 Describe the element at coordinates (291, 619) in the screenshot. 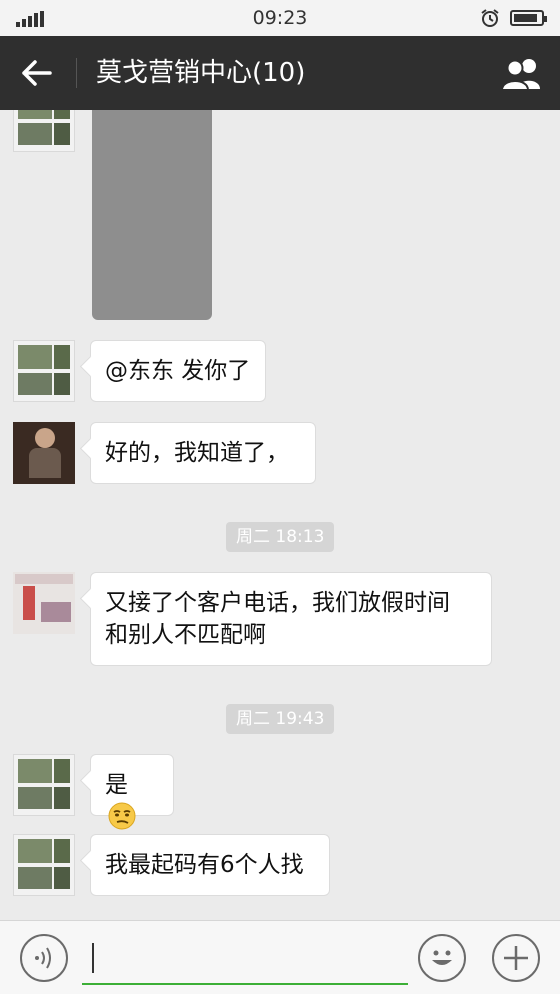

I see `message-bubble: 又接了个客户电话，我们放假时间 和别人不匹配啊` at that location.